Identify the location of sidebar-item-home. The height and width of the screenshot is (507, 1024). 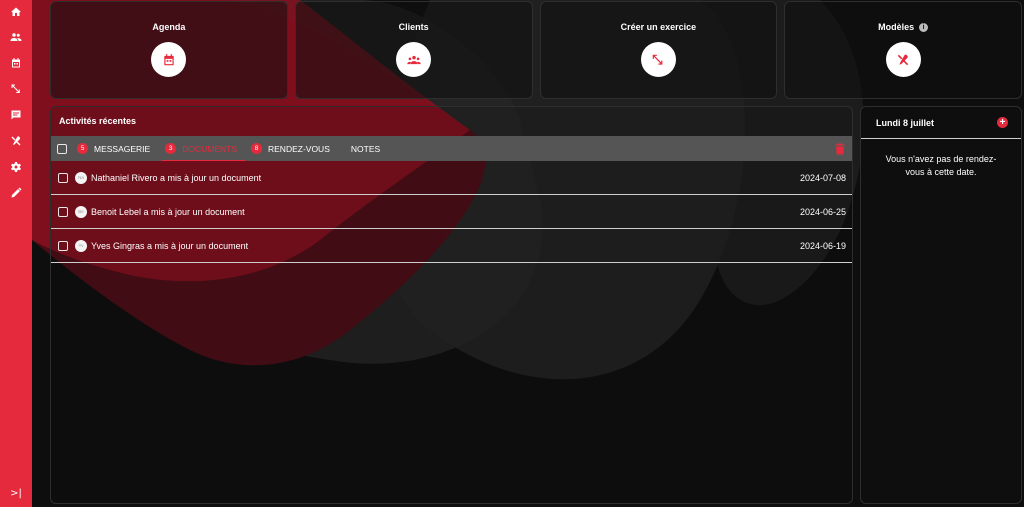
(16, 12).